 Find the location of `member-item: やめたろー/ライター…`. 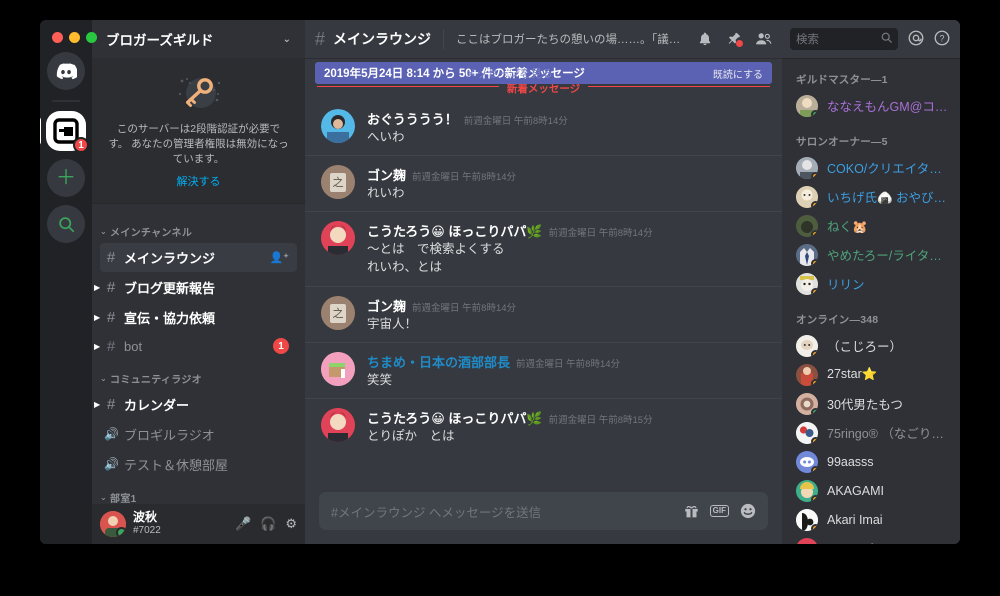

member-item: やめたろー/ライター… is located at coordinates (871, 254).